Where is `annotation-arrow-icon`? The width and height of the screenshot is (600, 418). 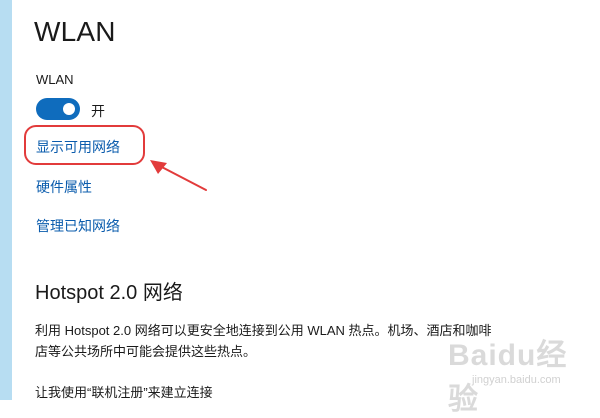
annotation-arrow-icon is located at coordinates (178, 175).